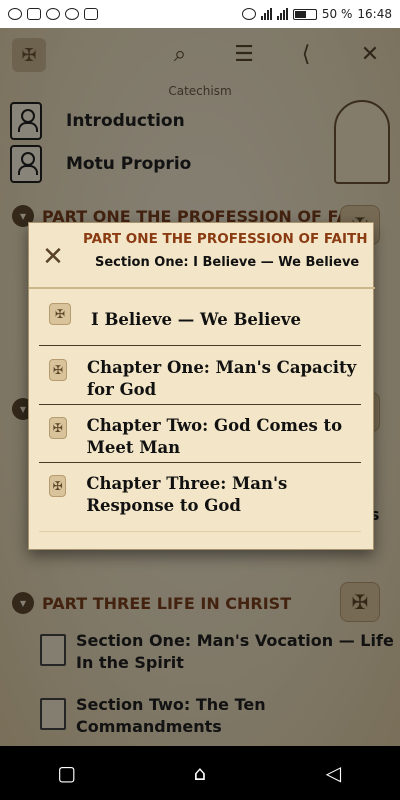 The width and height of the screenshot is (400, 800). Describe the element at coordinates (53, 257) in the screenshot. I see `close-icon: ✕` at that location.